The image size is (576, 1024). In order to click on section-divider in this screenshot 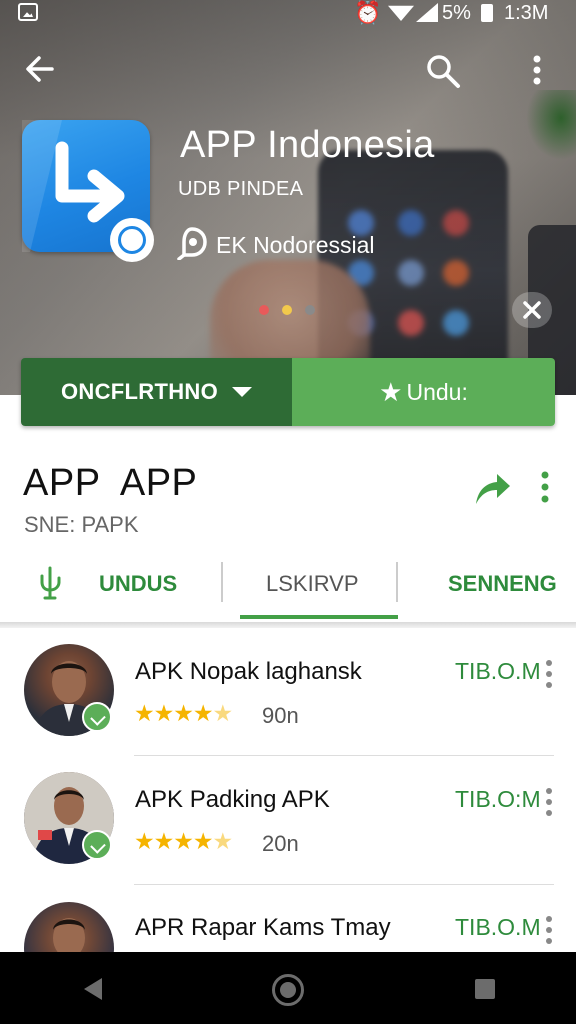, I will do `click(288, 625)`.